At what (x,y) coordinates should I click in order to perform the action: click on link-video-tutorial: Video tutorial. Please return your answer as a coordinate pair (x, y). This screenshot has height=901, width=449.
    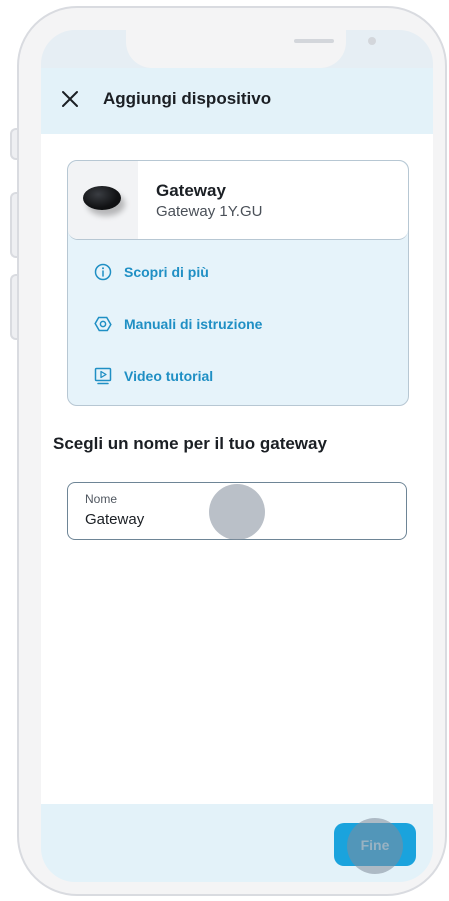
    Looking at the image, I should click on (153, 376).